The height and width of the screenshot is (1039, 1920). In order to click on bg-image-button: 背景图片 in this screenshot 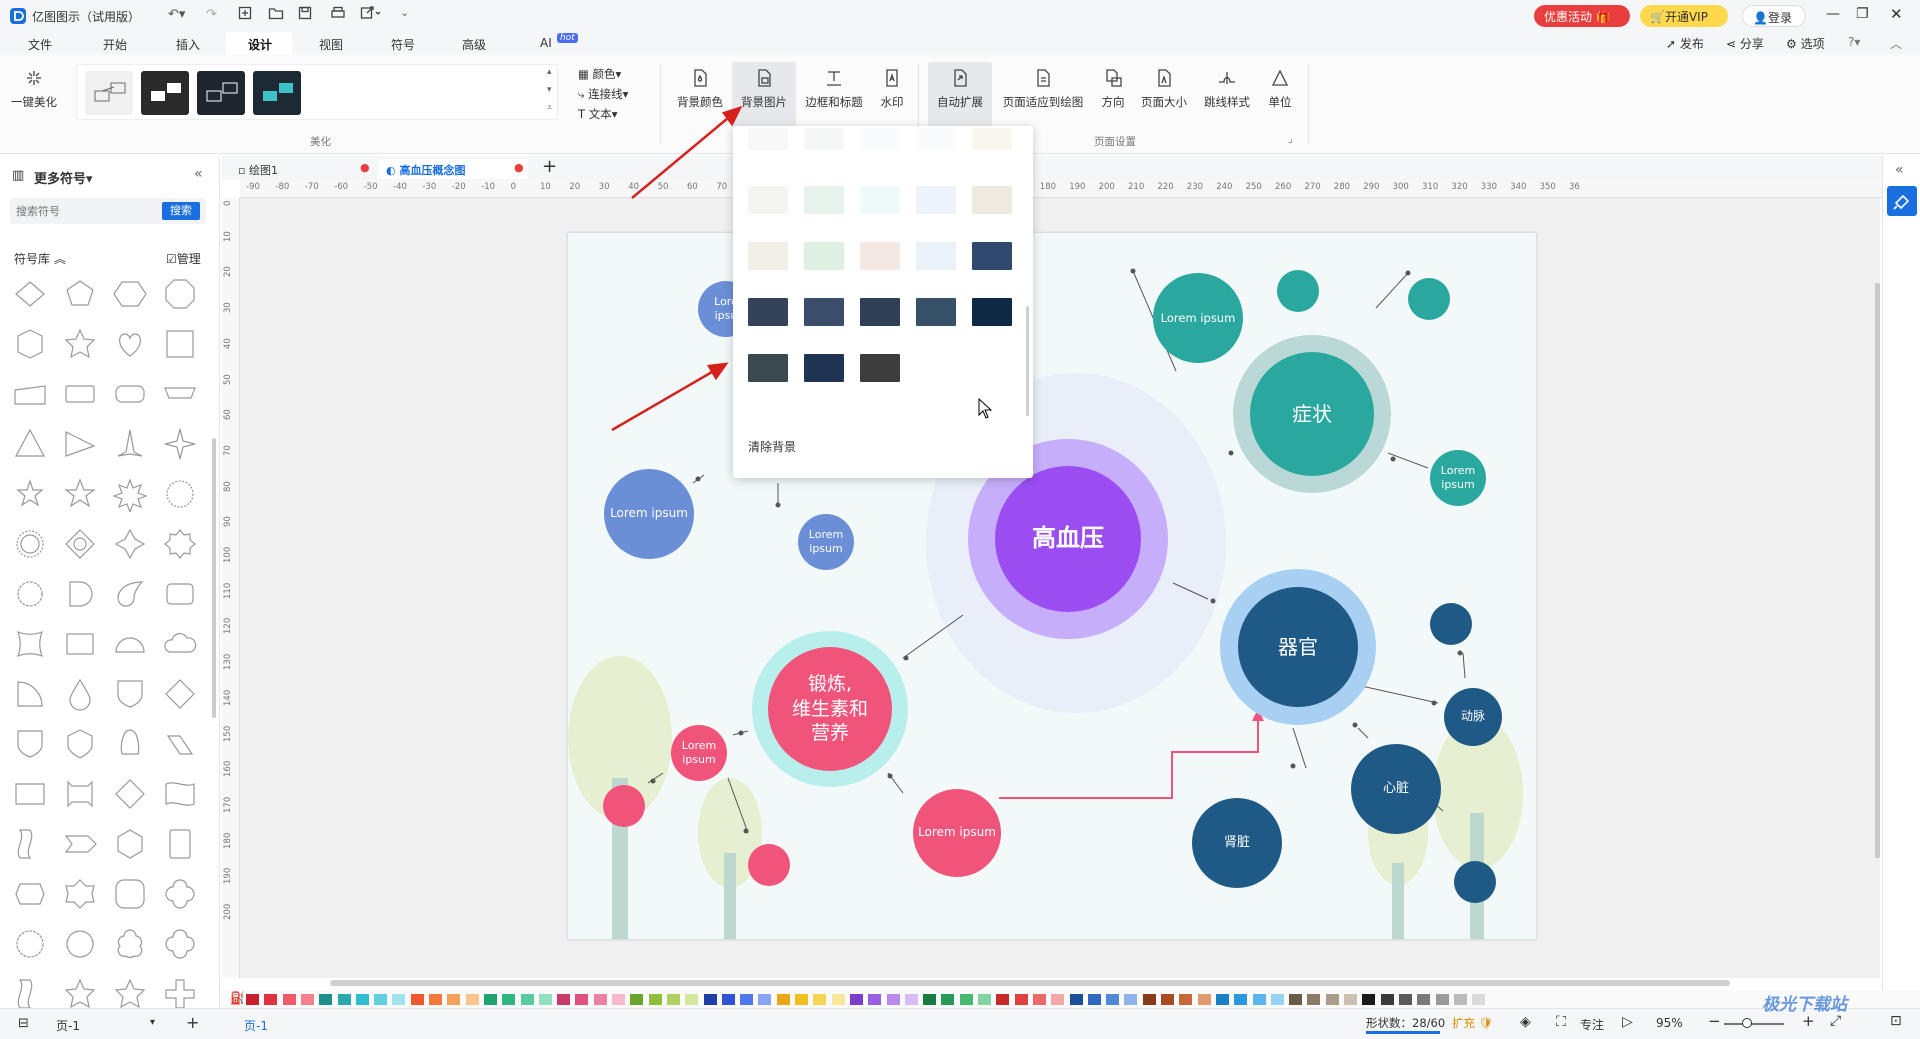, I will do `click(764, 98)`.